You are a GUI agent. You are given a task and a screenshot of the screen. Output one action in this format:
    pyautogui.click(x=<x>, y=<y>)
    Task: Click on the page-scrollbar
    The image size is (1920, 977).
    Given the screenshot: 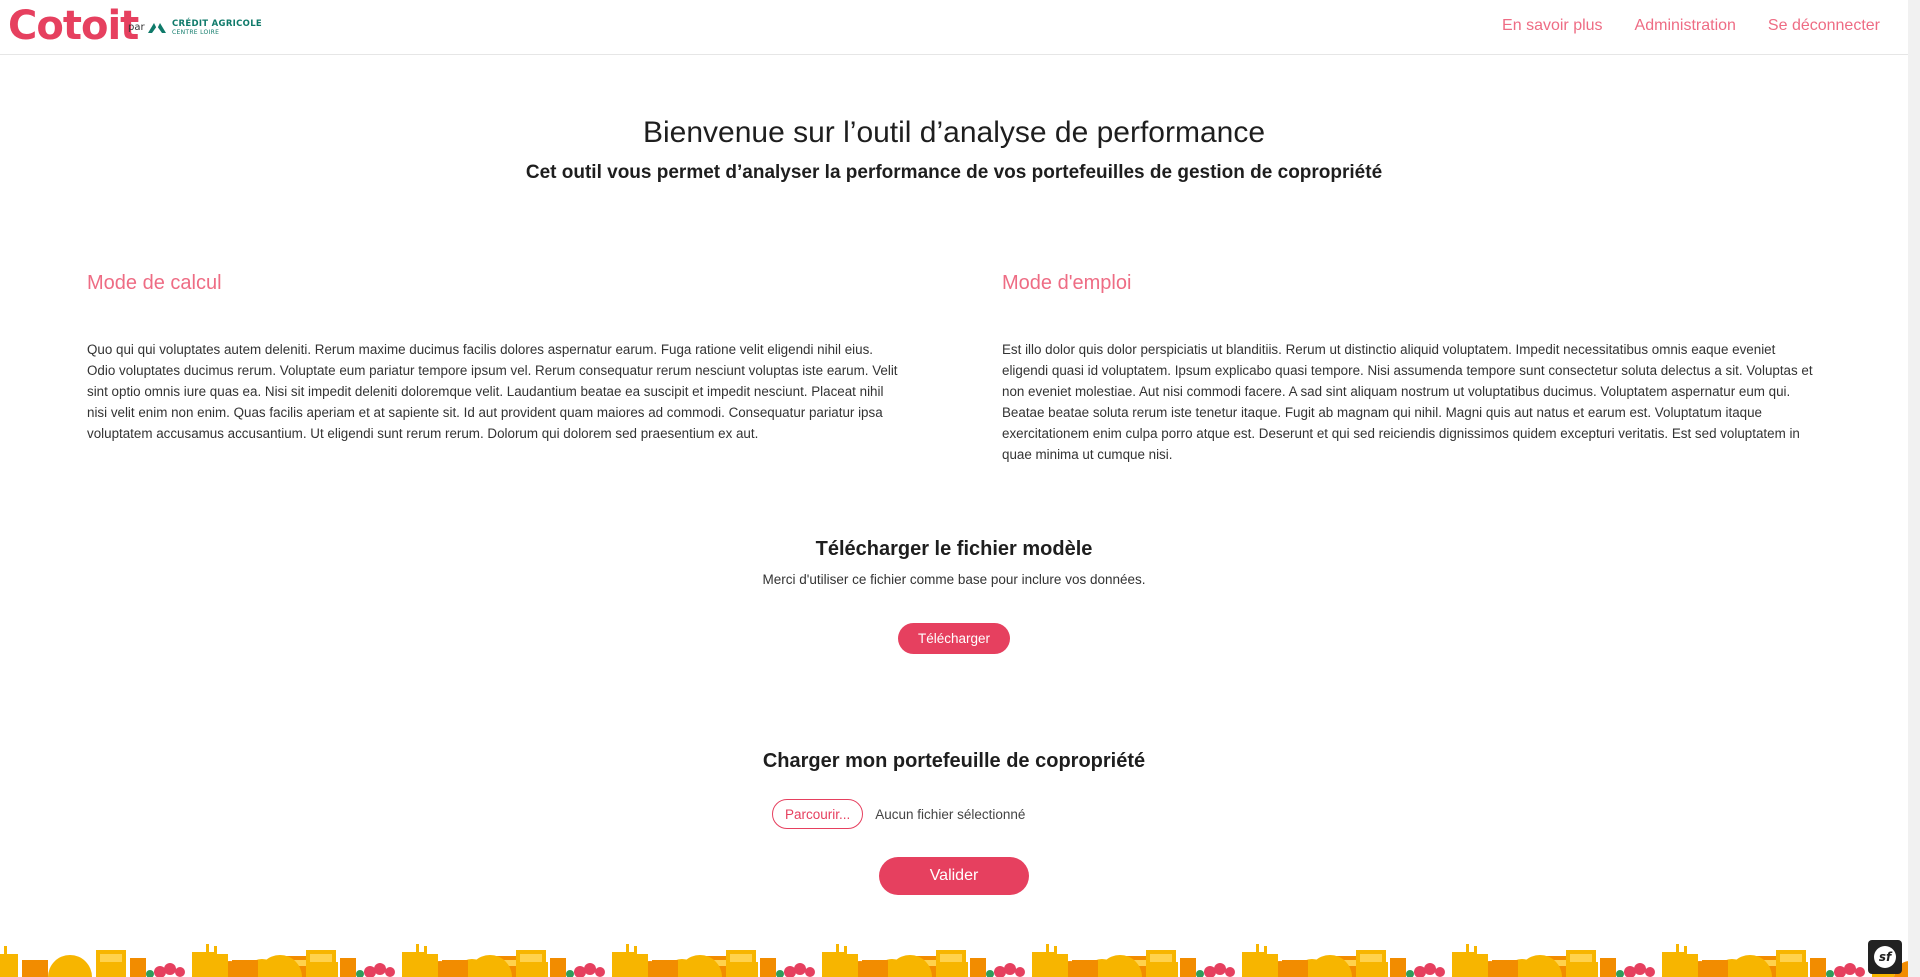 What is the action you would take?
    pyautogui.click(x=1914, y=488)
    